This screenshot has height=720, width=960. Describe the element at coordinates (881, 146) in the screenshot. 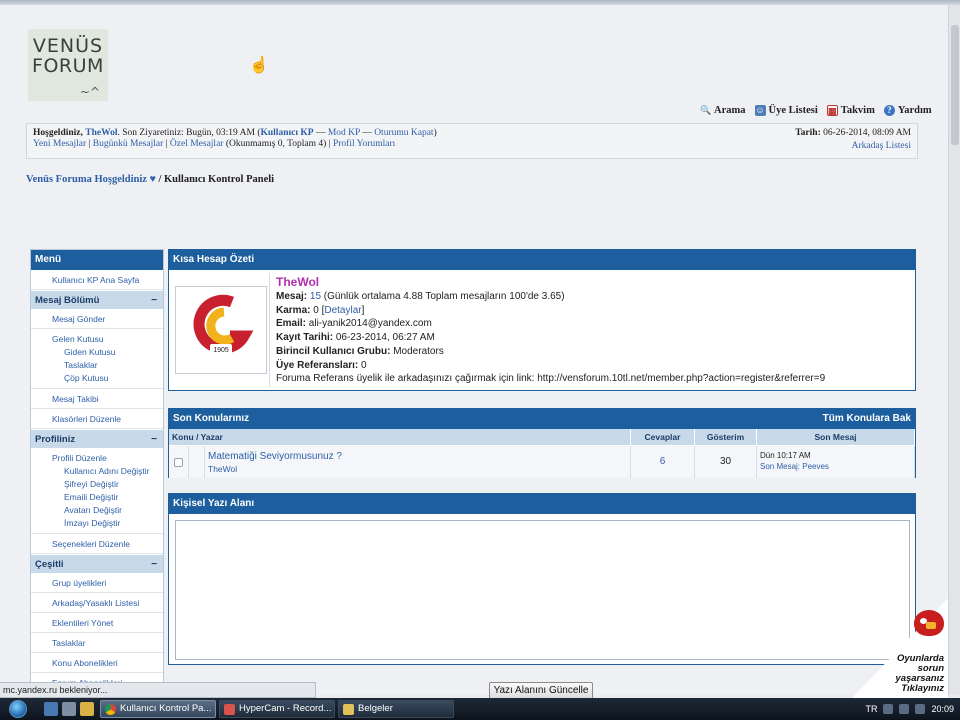

I see `friends-list-link: Arkadaş Listesi` at that location.